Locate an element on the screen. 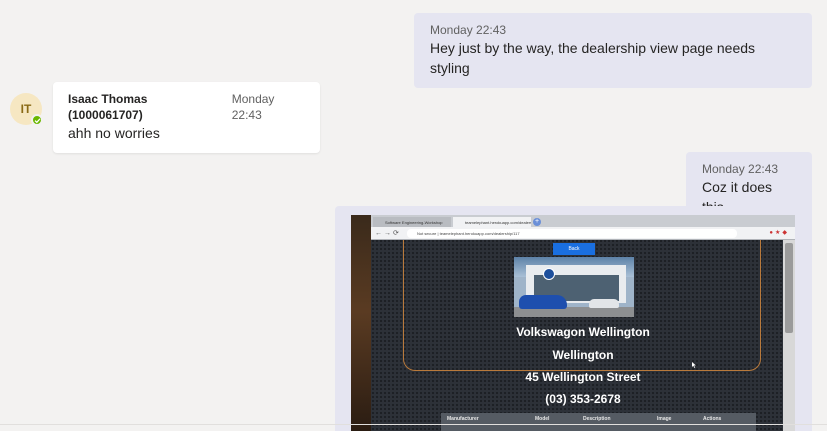 The image size is (827, 431). dealer-street: 45 Wellington Street is located at coordinates (583, 377).